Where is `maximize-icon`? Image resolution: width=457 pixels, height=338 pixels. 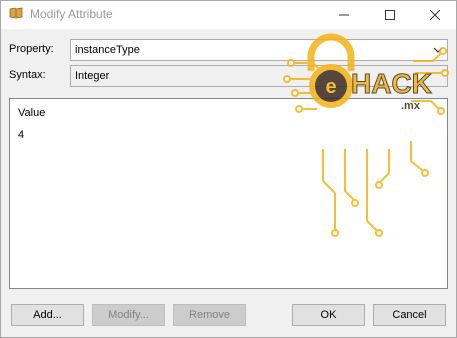
maximize-icon is located at coordinates (390, 15).